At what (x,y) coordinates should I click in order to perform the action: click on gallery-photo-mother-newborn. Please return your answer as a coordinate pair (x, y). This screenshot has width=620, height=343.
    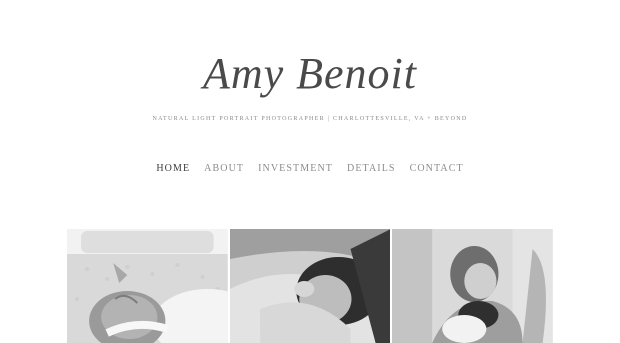
    Looking at the image, I should click on (473, 286).